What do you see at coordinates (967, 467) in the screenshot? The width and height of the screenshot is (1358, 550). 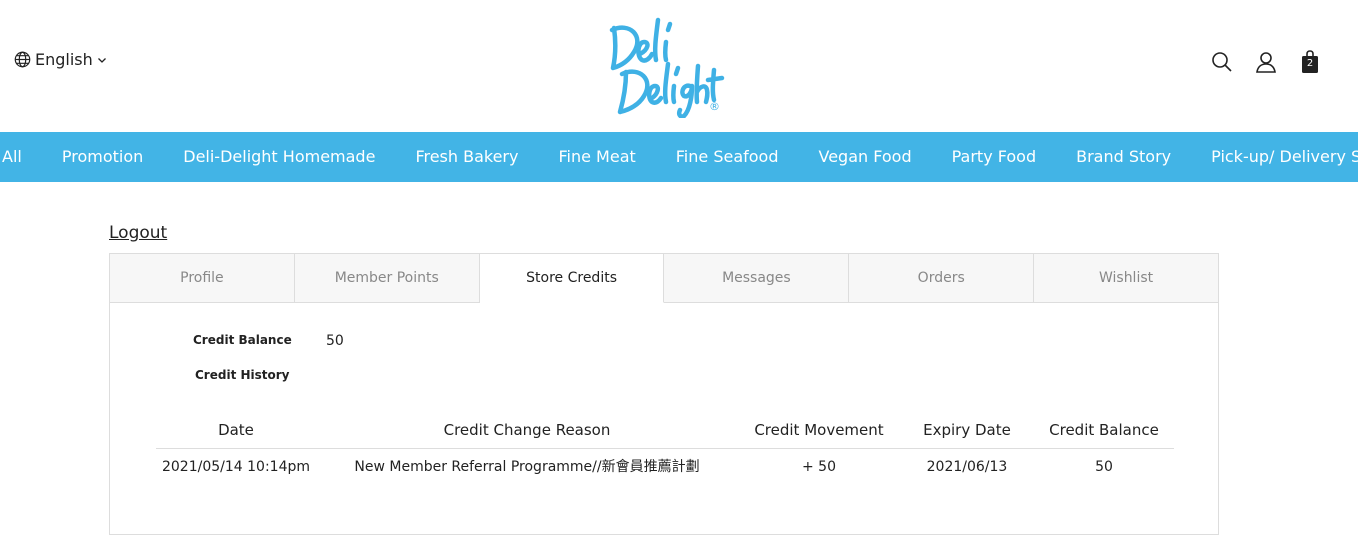 I see `cell-expiry: 2021/06/13` at bounding box center [967, 467].